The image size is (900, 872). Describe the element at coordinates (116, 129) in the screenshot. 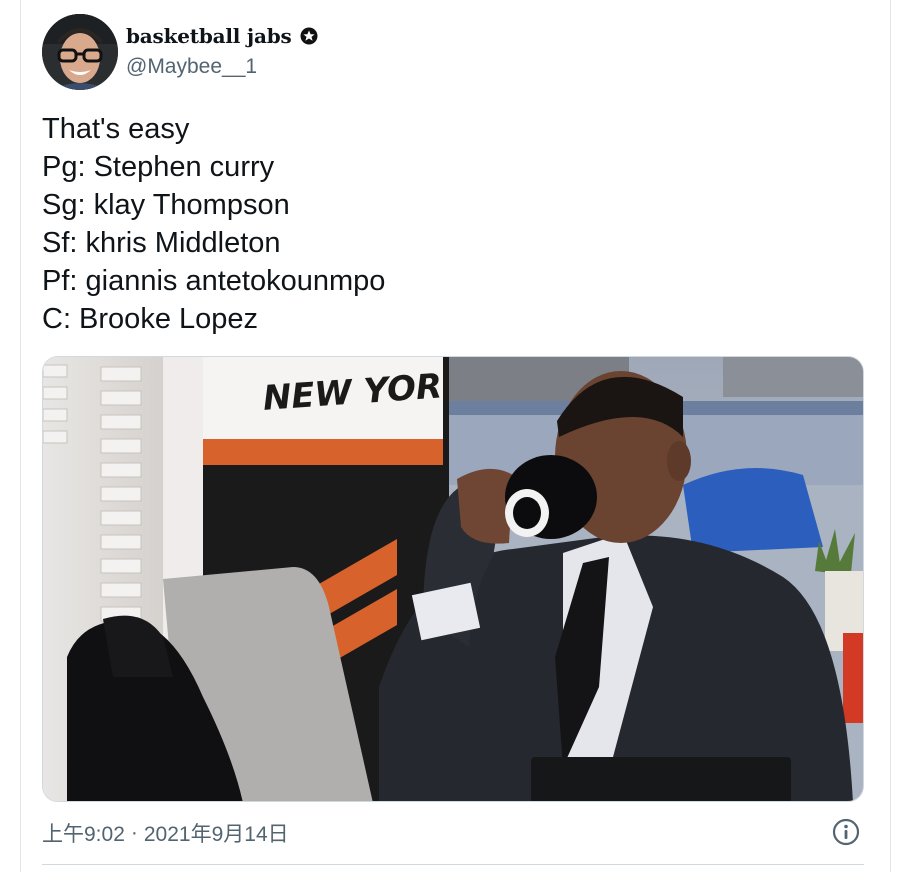

I see `tweet-line: That's easy` at that location.